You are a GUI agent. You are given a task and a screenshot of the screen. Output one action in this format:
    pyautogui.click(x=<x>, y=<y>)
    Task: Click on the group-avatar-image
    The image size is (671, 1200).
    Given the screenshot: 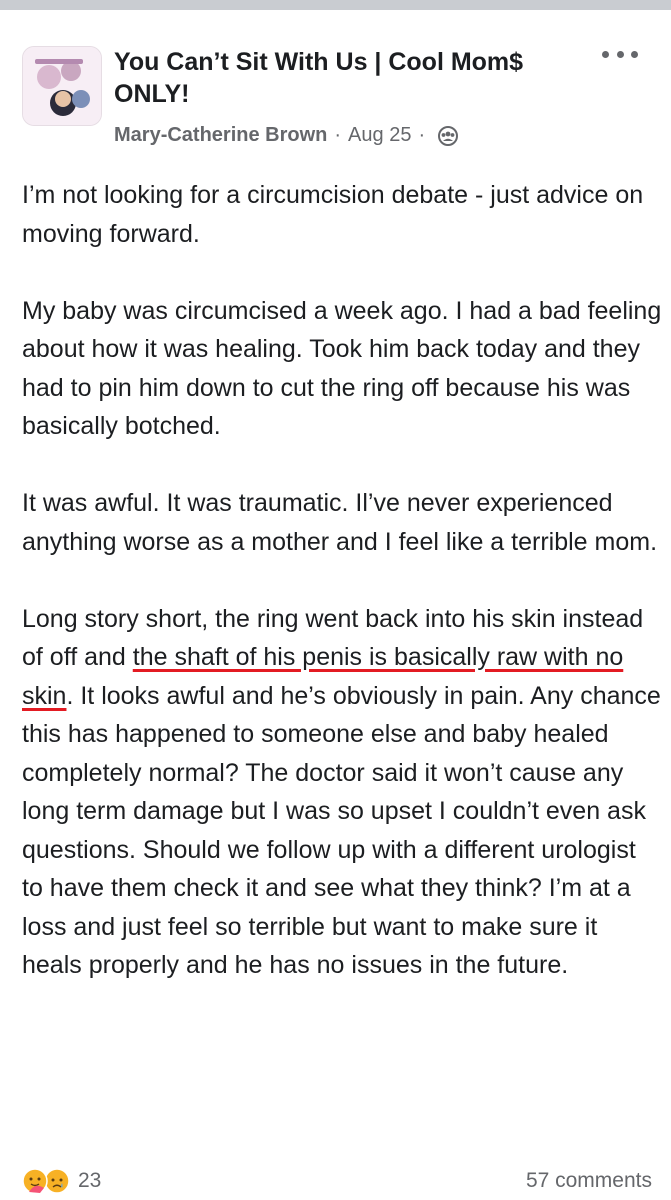 What is the action you would take?
    pyautogui.click(x=62, y=86)
    